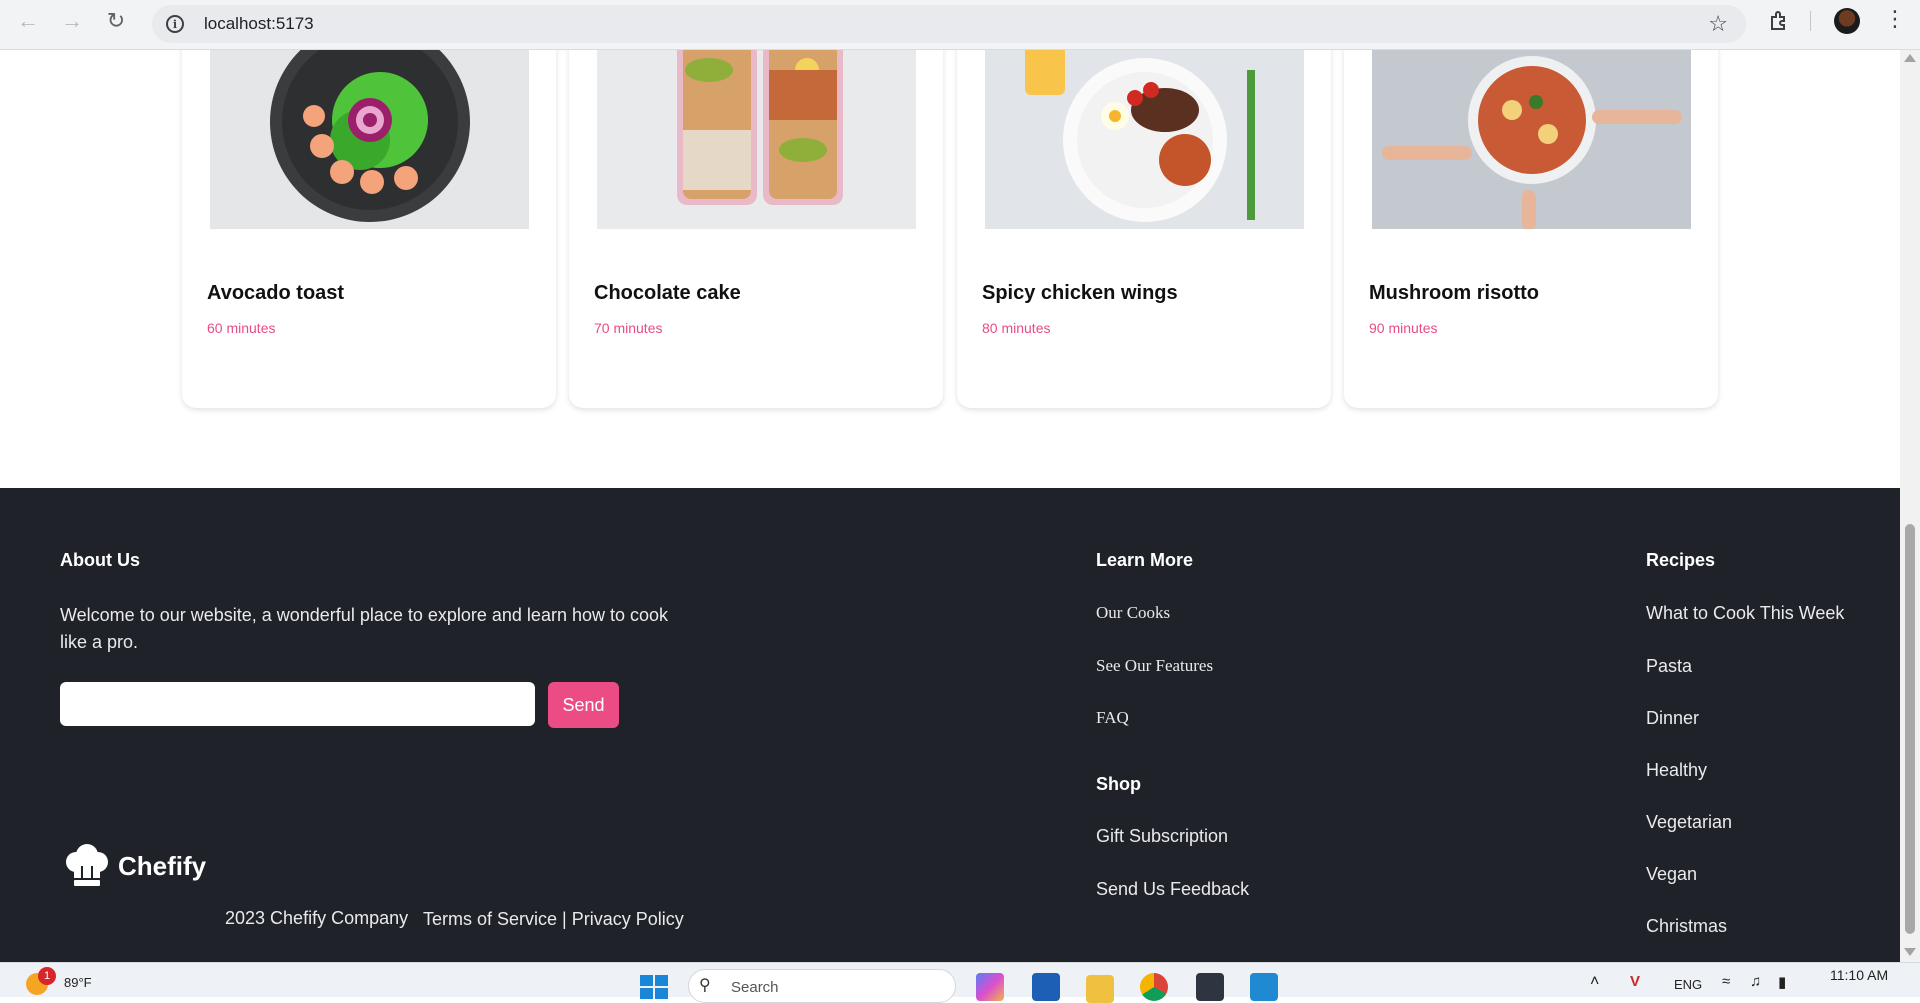 This screenshot has height=1003, width=1920. I want to click on recipe-card: Mushroom risotto 90 minutes, so click(1531, 229).